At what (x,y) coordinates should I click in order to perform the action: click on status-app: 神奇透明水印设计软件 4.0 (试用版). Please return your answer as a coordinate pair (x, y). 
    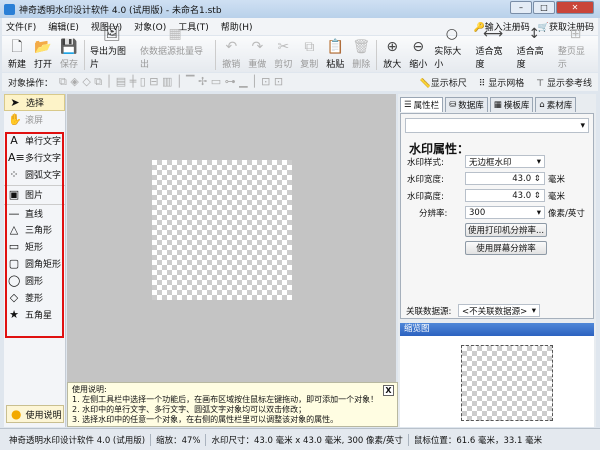
    Looking at the image, I should click on (78, 439).